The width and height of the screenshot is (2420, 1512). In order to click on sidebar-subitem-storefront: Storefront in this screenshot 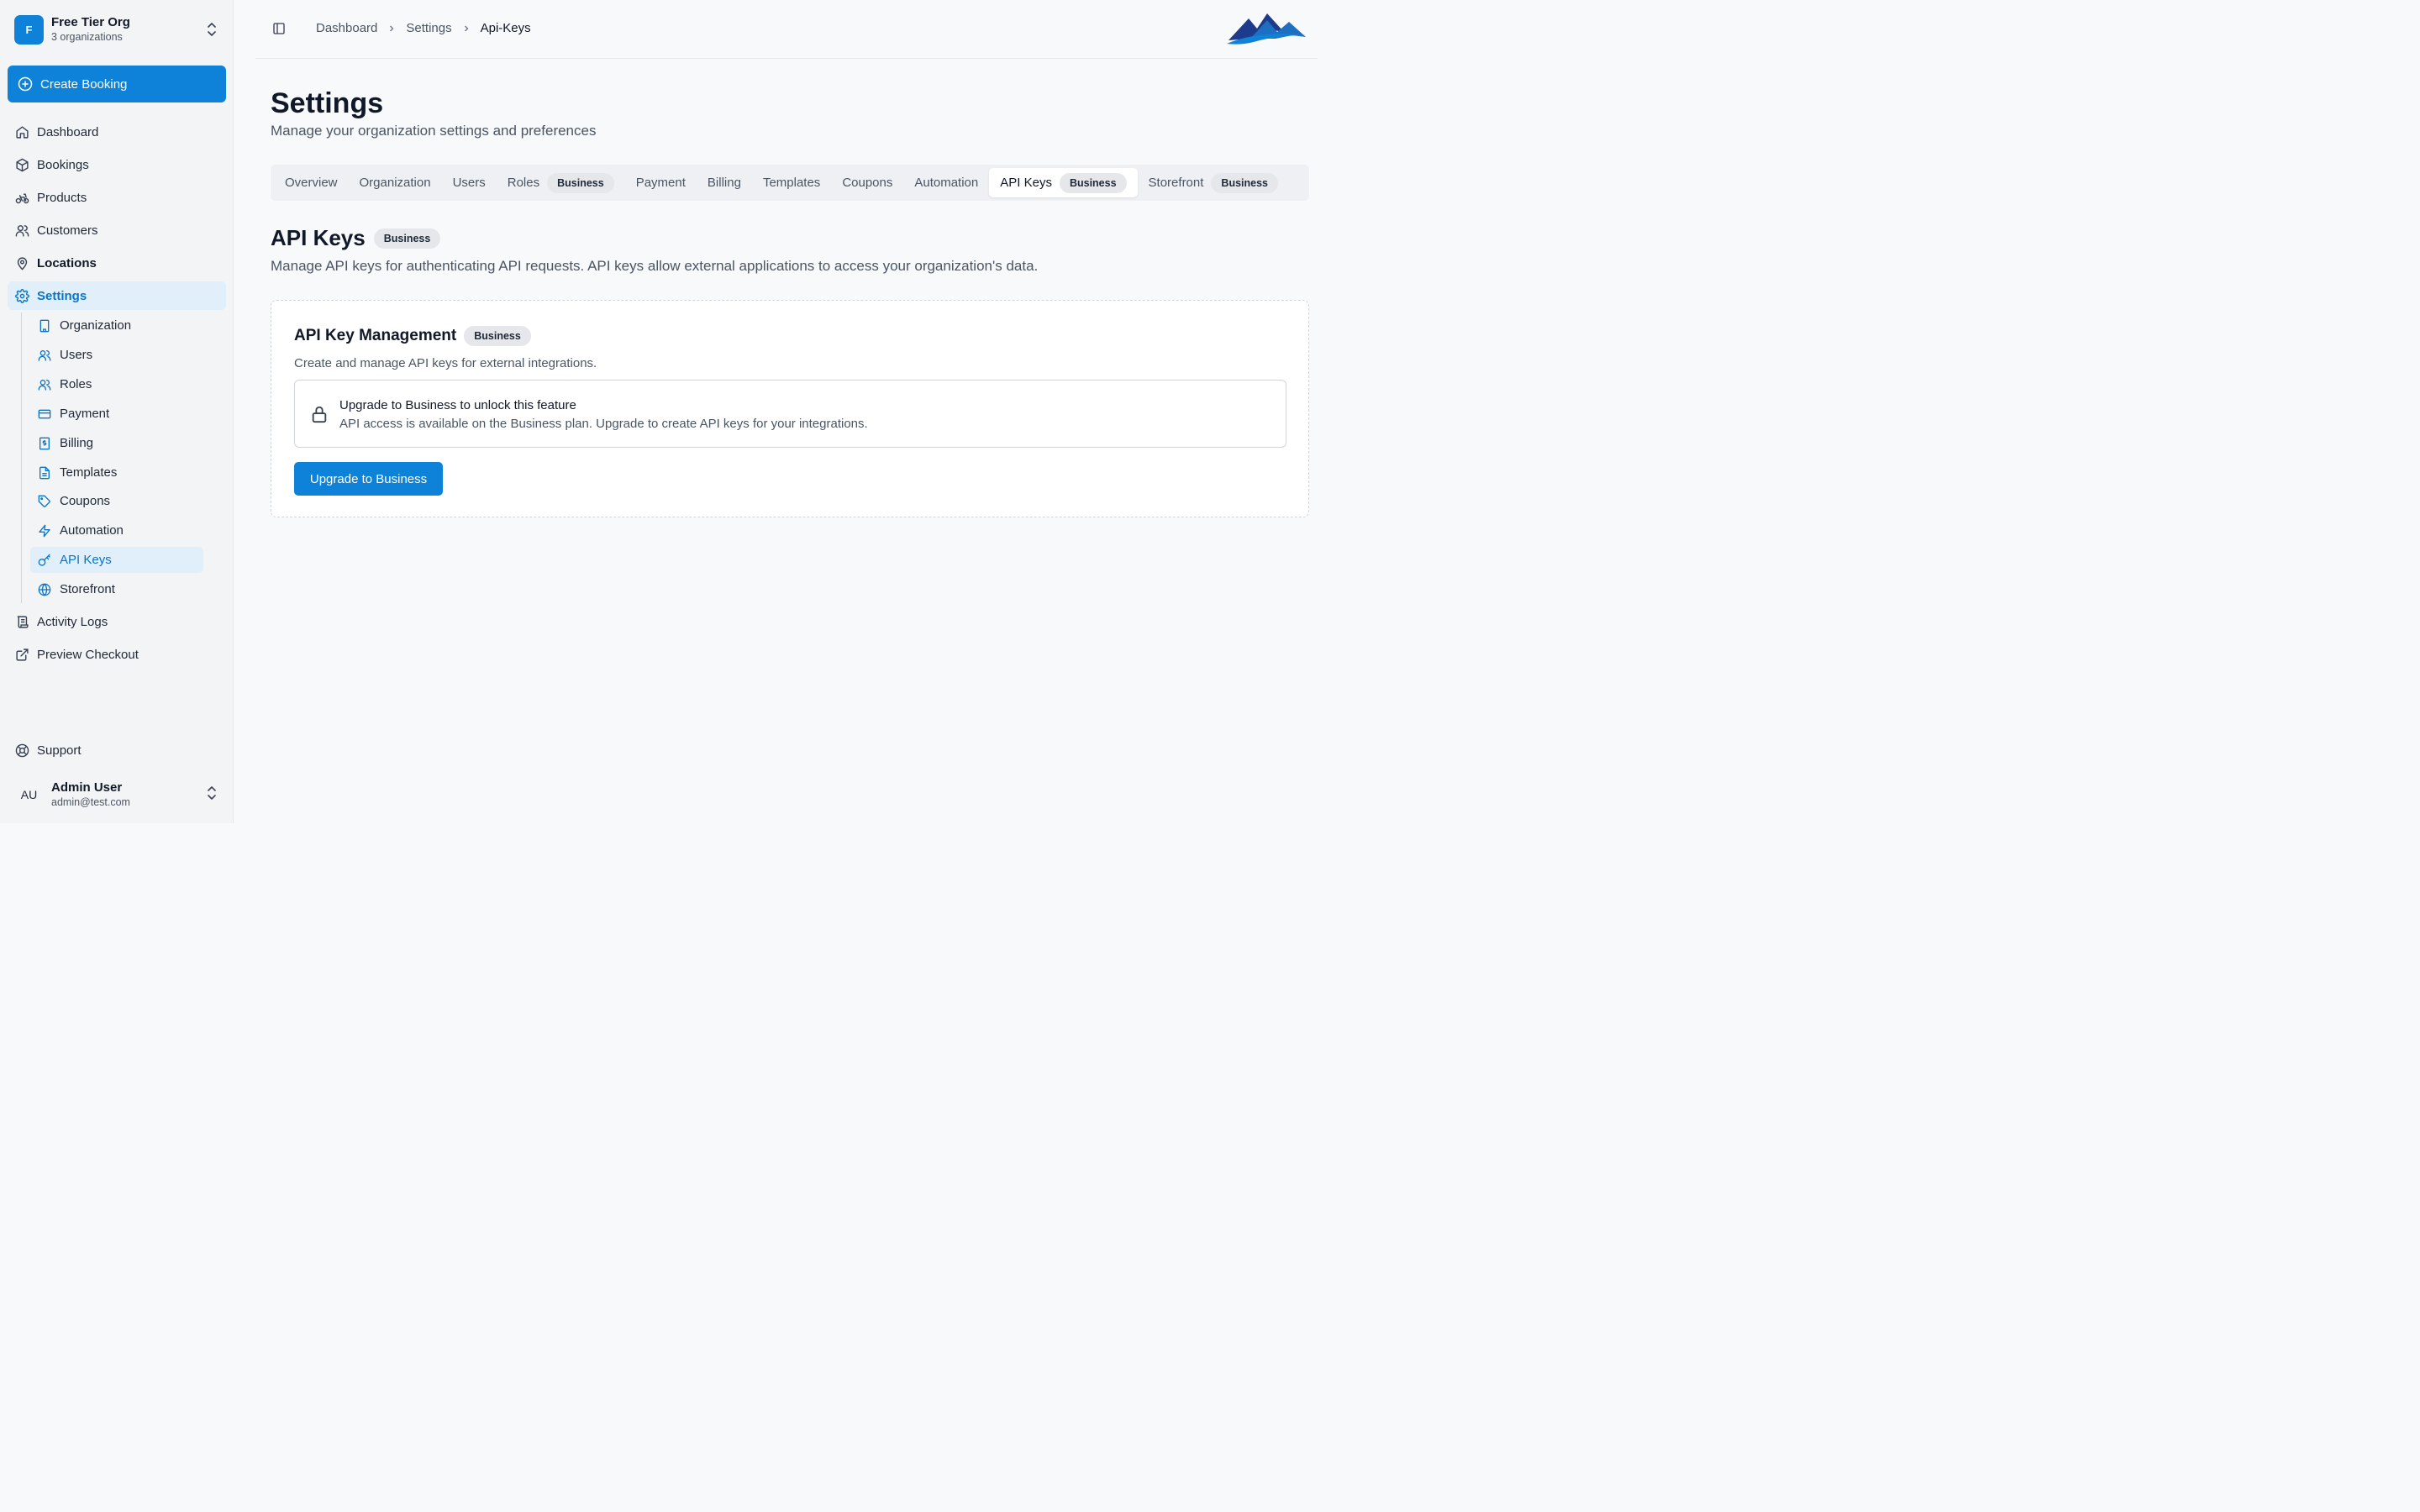, I will do `click(116, 589)`.